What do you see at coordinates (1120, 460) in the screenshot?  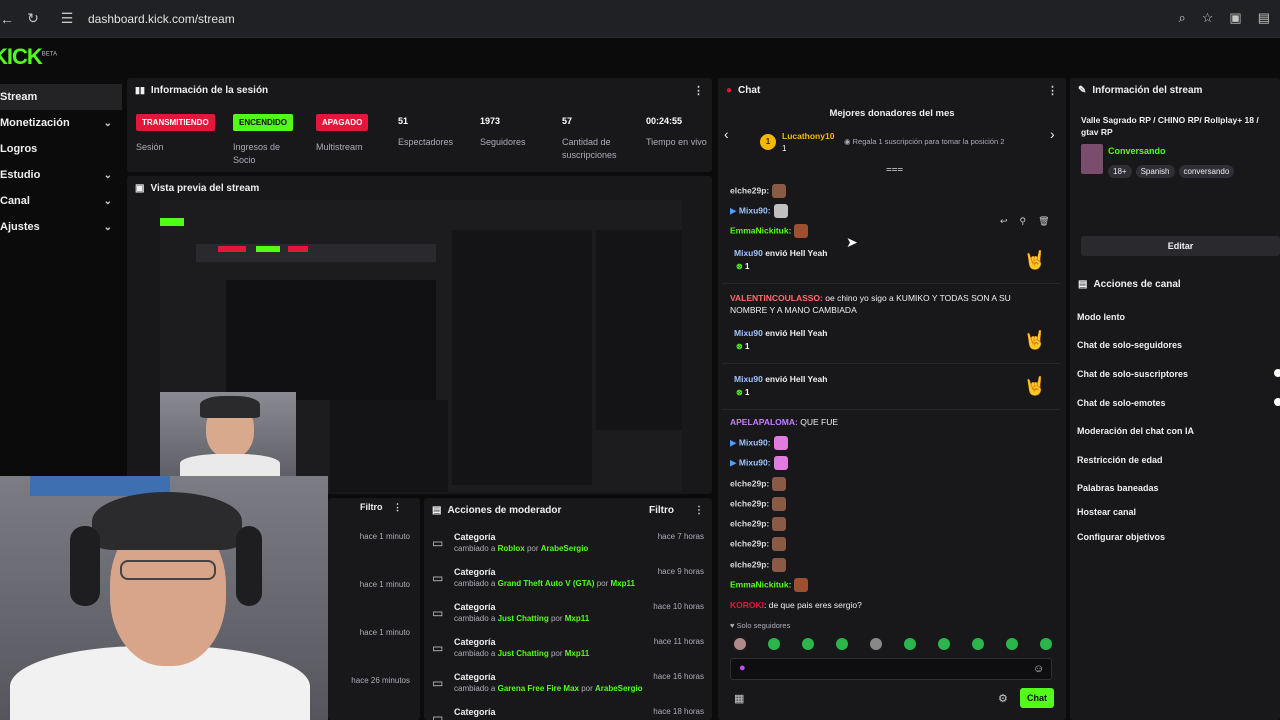 I see `action-age-restriction: Restricción de edad` at bounding box center [1120, 460].